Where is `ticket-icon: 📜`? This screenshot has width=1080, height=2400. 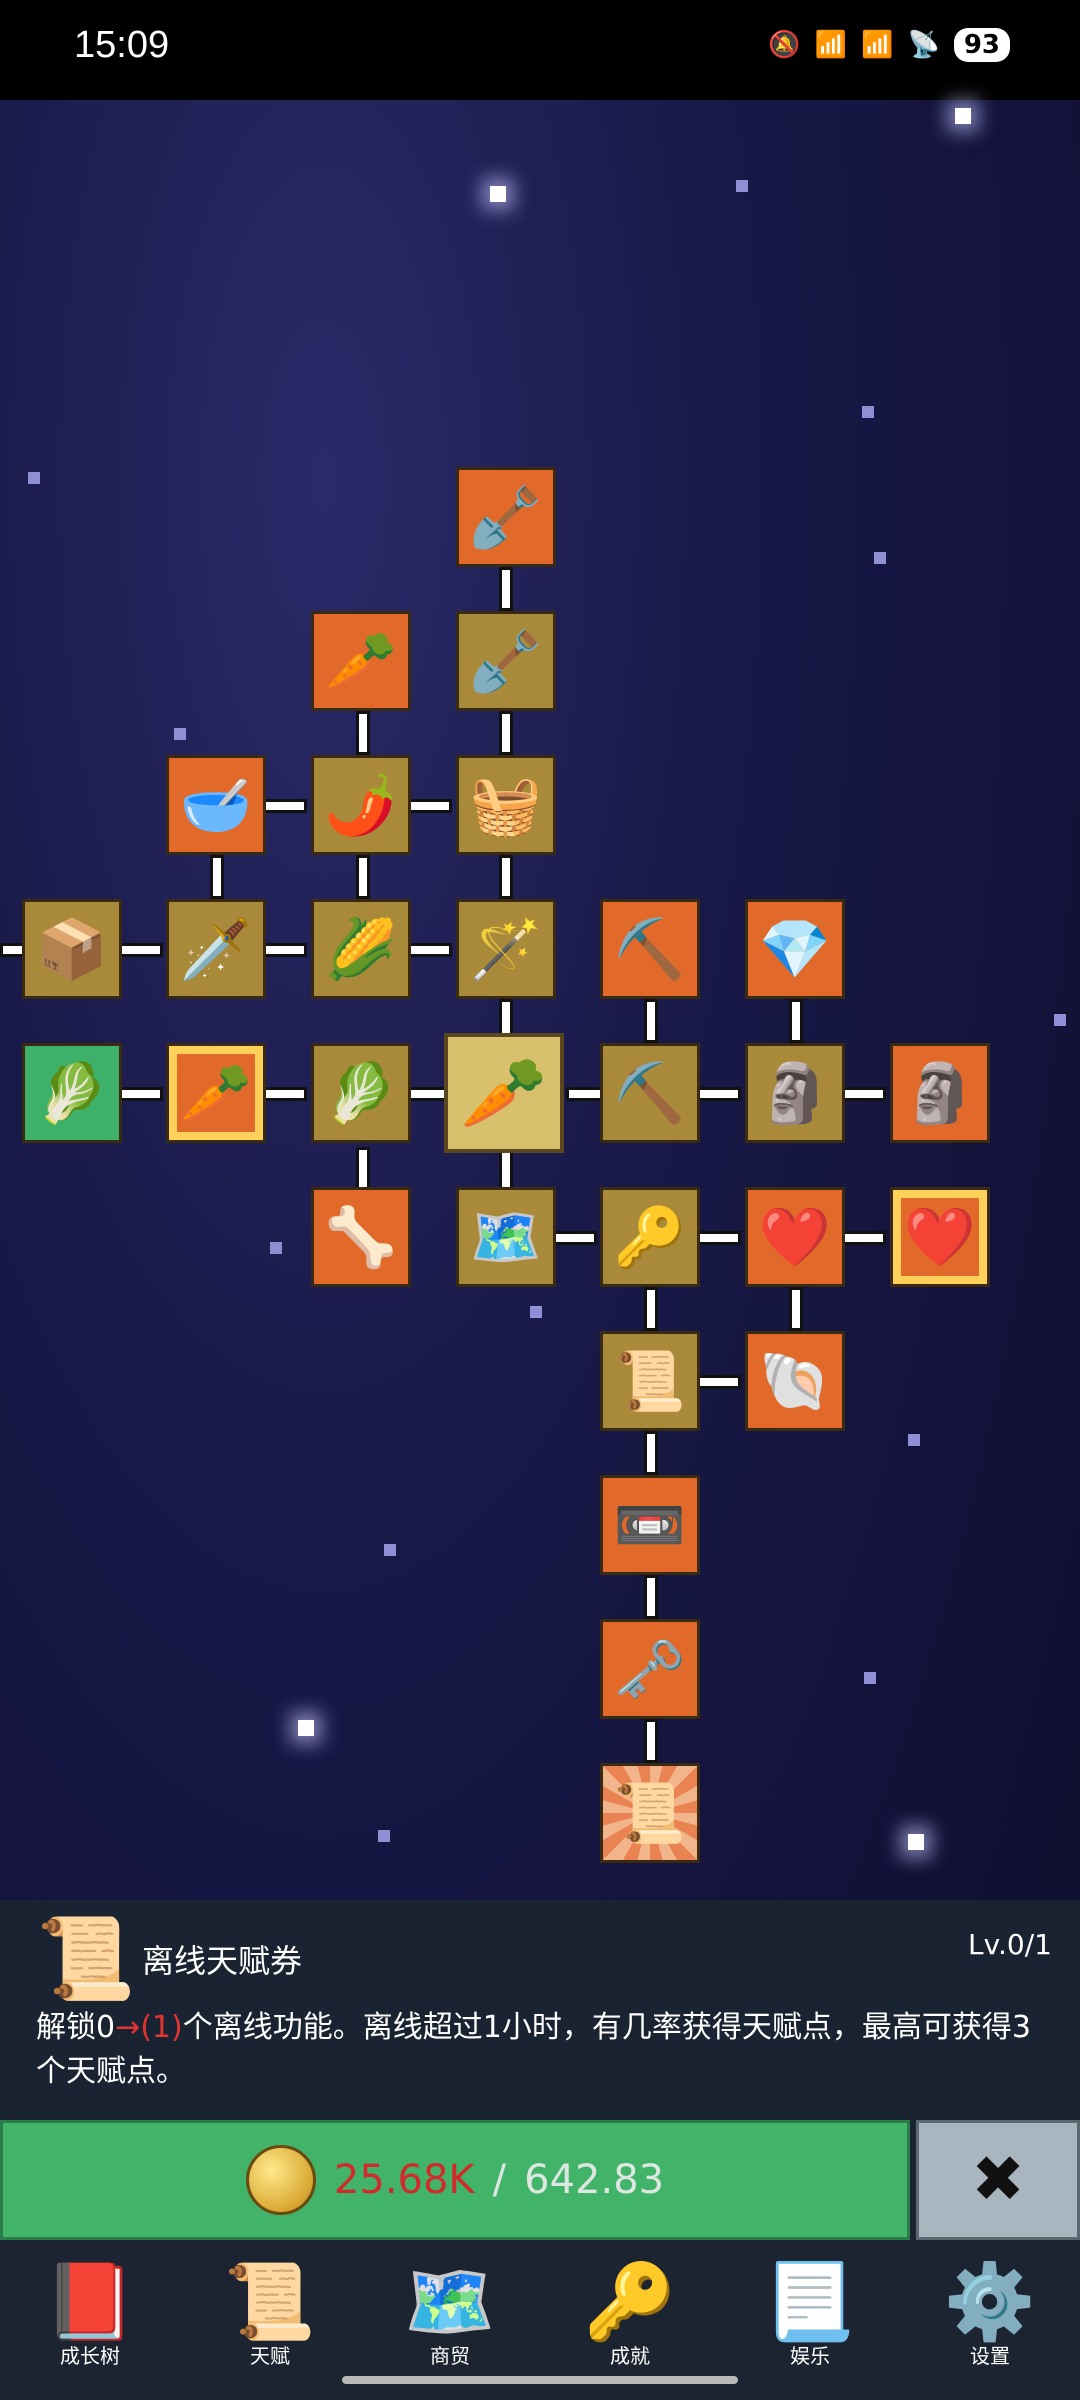
ticket-icon: 📜 is located at coordinates (650, 1812).